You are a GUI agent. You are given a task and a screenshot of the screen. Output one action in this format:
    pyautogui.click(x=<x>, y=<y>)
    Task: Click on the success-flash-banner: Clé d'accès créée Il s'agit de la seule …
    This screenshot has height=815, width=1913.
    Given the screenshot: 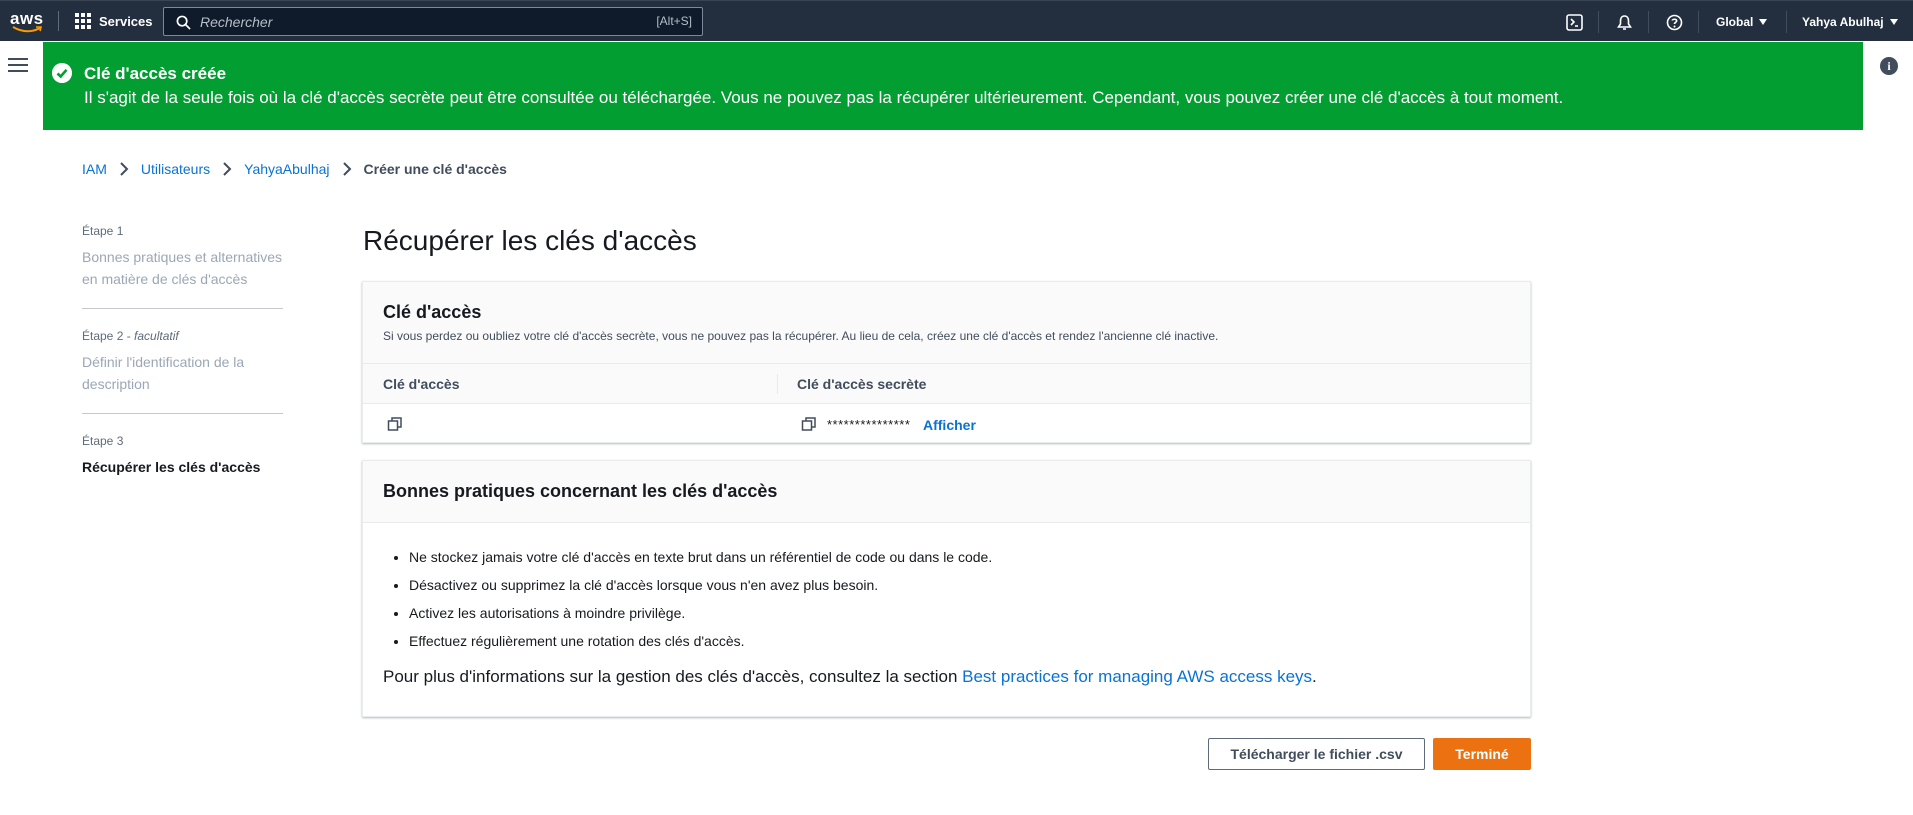 What is the action you would take?
    pyautogui.click(x=953, y=86)
    